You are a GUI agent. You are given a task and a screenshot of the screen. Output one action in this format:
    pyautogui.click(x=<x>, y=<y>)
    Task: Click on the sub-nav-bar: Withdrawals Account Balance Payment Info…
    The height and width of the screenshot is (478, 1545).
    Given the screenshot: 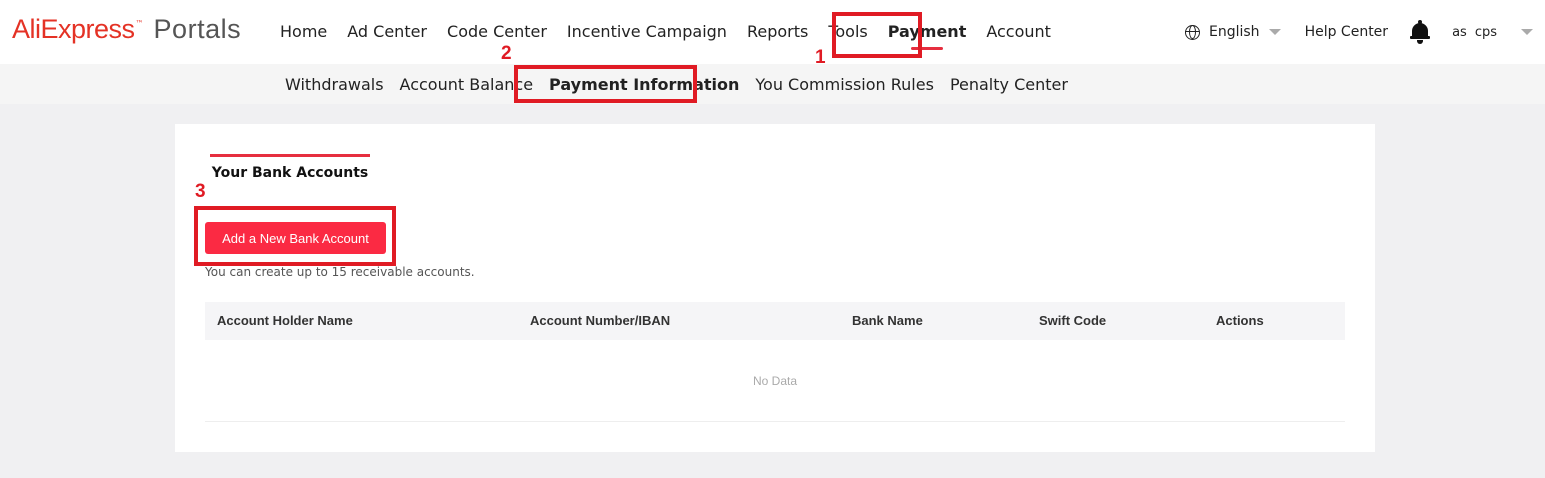 What is the action you would take?
    pyautogui.click(x=772, y=84)
    